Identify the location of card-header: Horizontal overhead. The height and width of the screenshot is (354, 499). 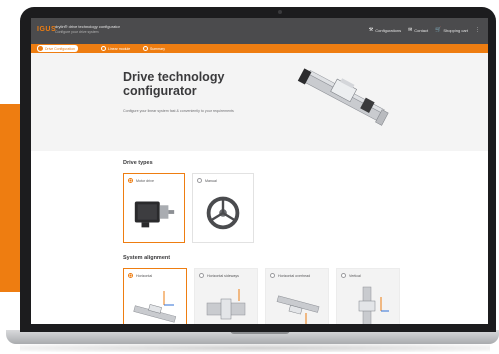
(290, 275).